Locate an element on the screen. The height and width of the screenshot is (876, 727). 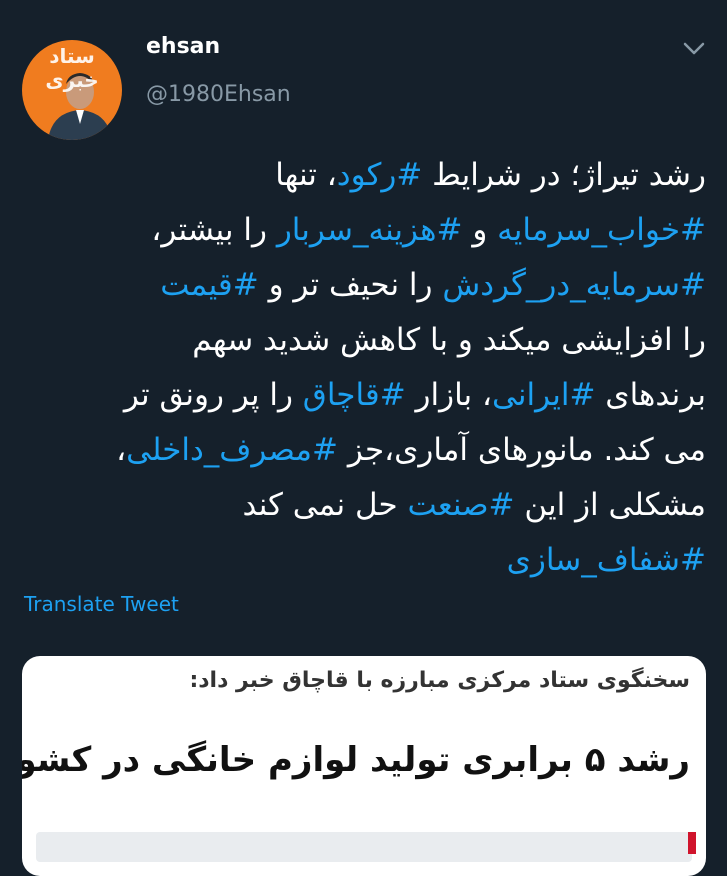
user-display-name: ehsan is located at coordinates (183, 46).